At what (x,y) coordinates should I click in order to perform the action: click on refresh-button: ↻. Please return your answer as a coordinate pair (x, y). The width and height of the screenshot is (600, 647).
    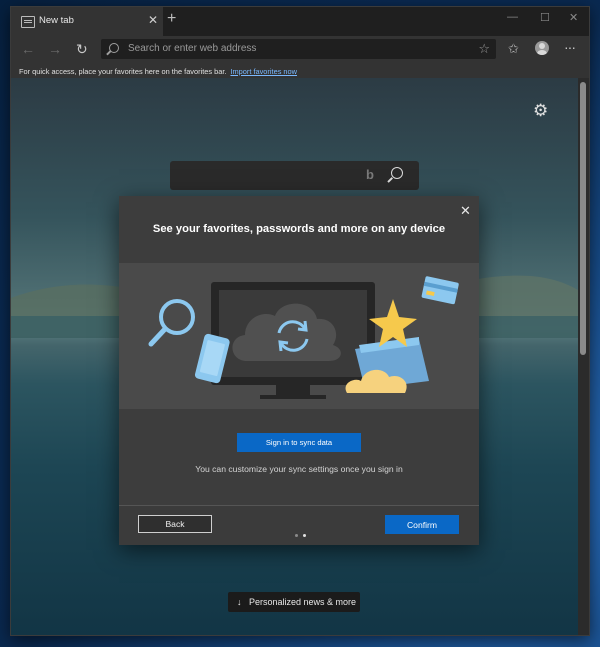
    Looking at the image, I should click on (82, 49).